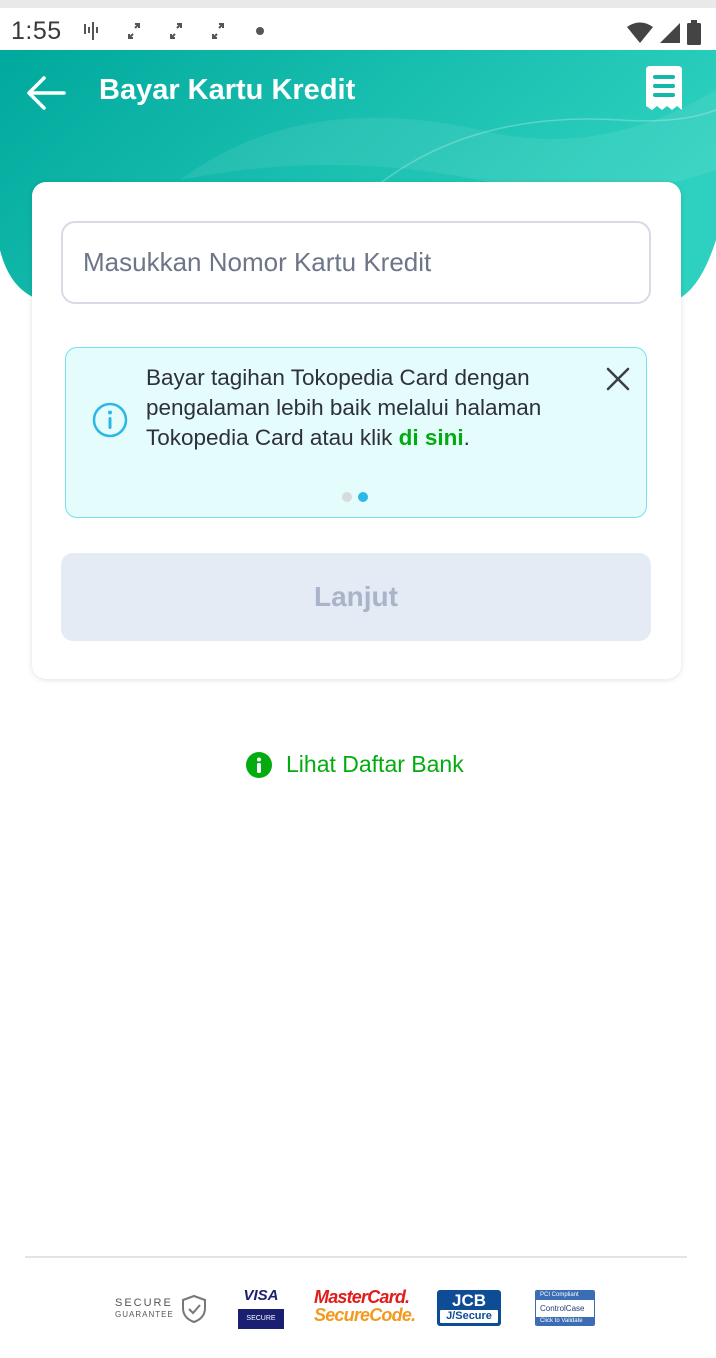 This screenshot has height=1358, width=716. What do you see at coordinates (193, 1309) in the screenshot?
I see `shield-check-icon` at bounding box center [193, 1309].